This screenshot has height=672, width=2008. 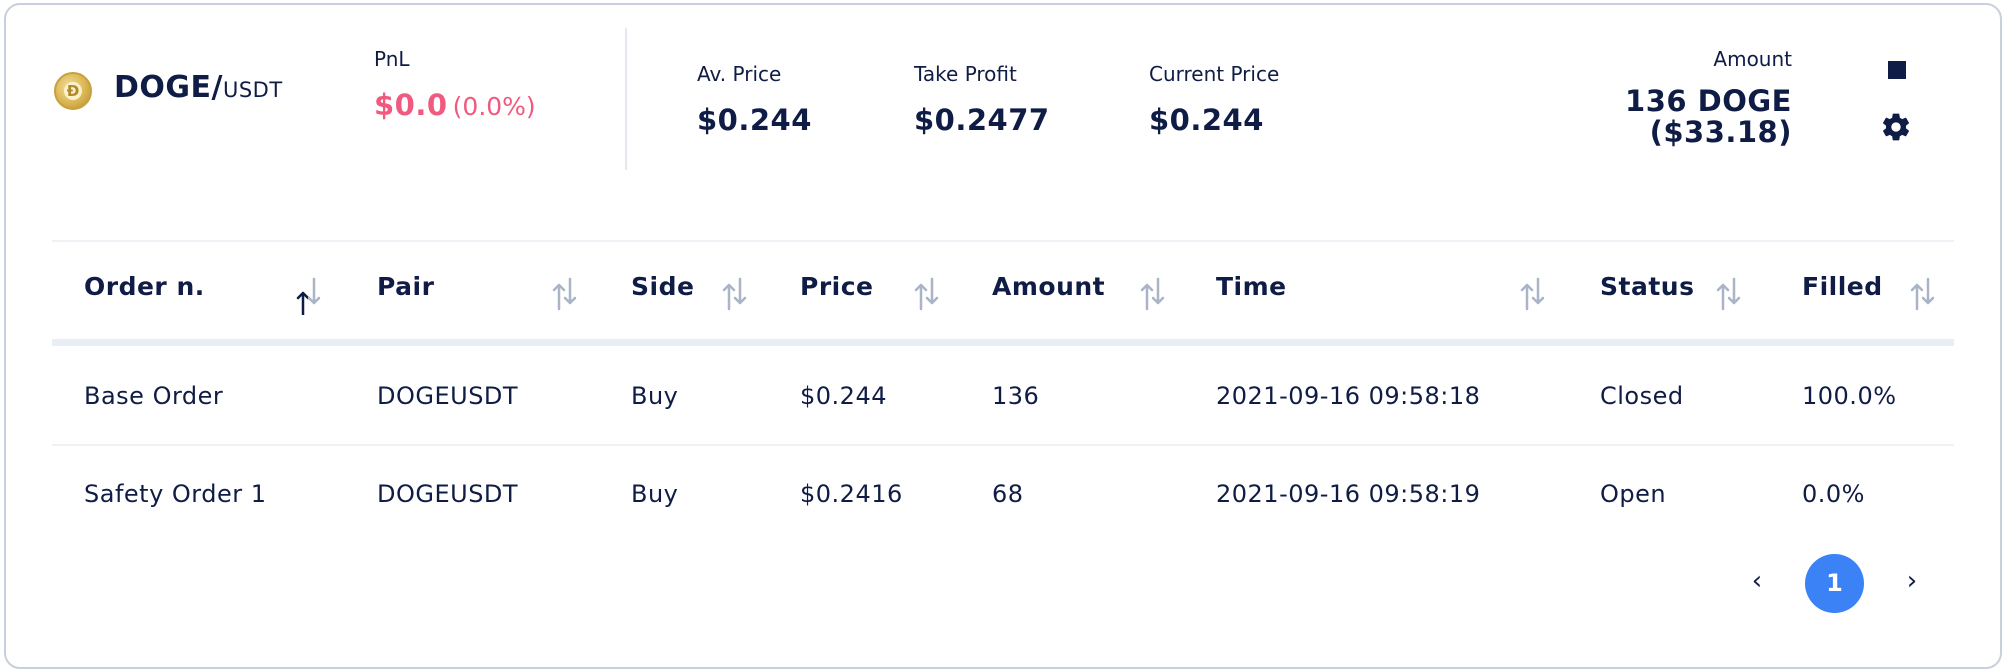 I want to click on column-amount: Amount, so click(x=1048, y=286).